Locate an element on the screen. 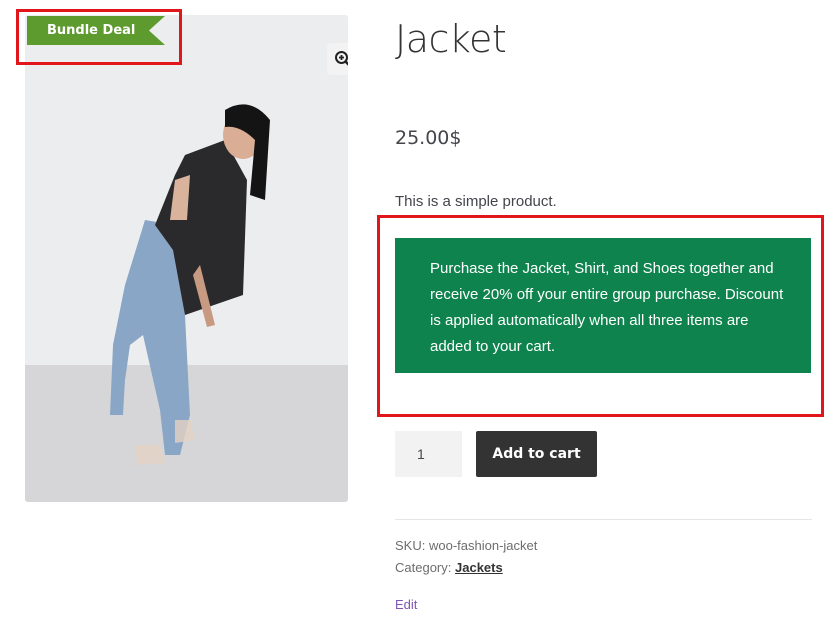  product-sku: SKU: woo-fashion-jacket is located at coordinates (466, 545).